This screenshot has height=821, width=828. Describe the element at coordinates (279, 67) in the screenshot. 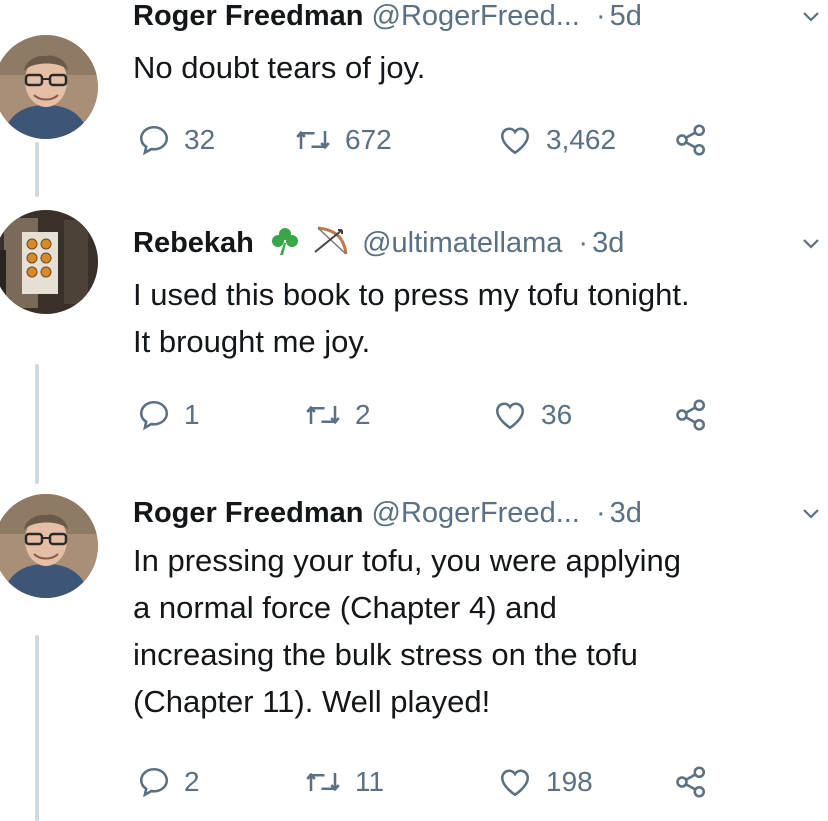

I see `tweet-text-line: No doubt tears of joy.` at that location.